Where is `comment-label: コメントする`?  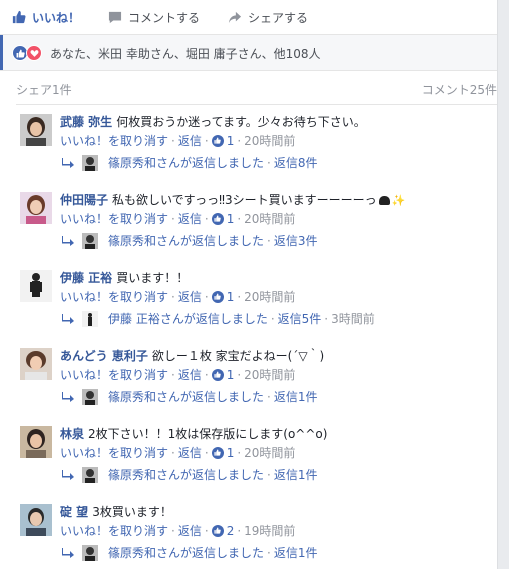 comment-label: コメントする is located at coordinates (164, 17).